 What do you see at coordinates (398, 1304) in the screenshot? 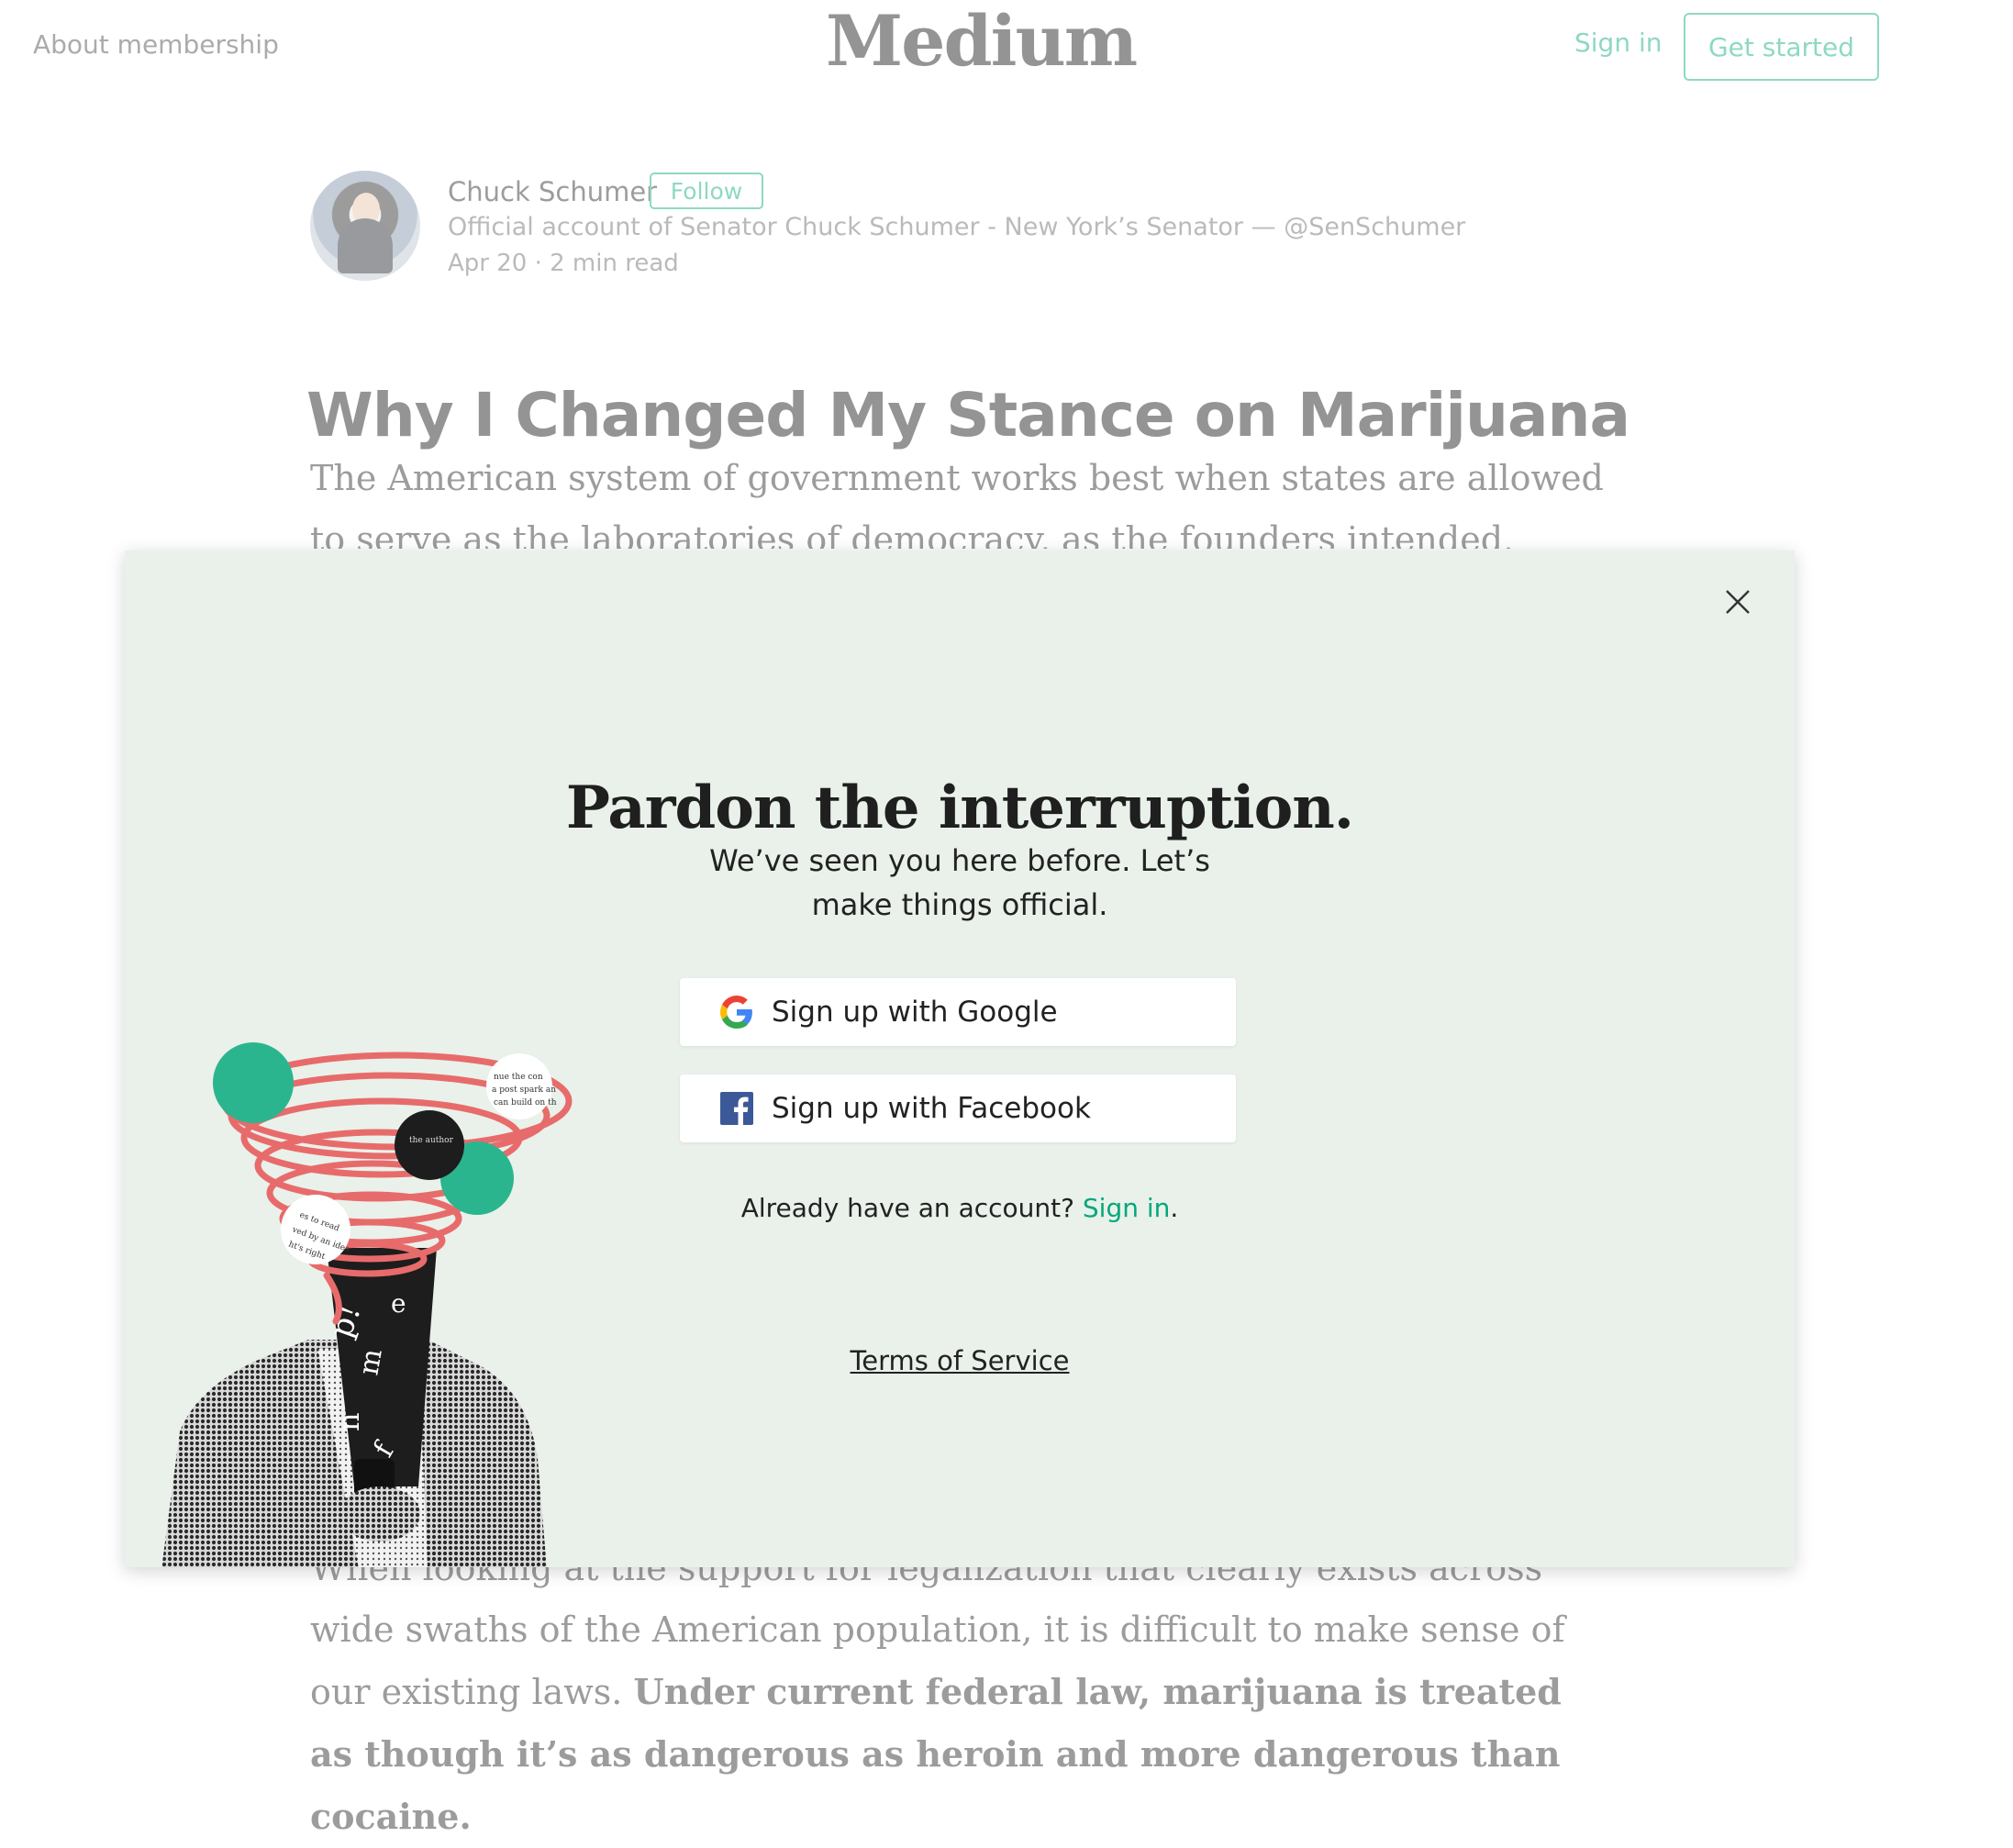
I see `svg-text: e` at bounding box center [398, 1304].